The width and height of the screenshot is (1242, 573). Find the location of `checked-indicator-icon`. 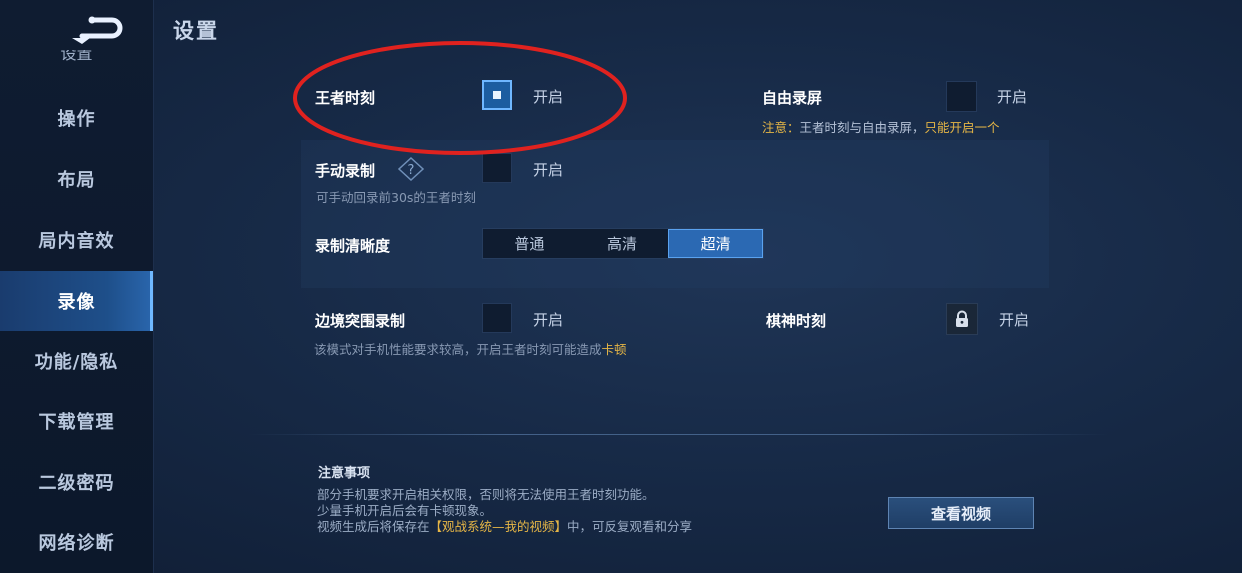

checked-indicator-icon is located at coordinates (497, 95).